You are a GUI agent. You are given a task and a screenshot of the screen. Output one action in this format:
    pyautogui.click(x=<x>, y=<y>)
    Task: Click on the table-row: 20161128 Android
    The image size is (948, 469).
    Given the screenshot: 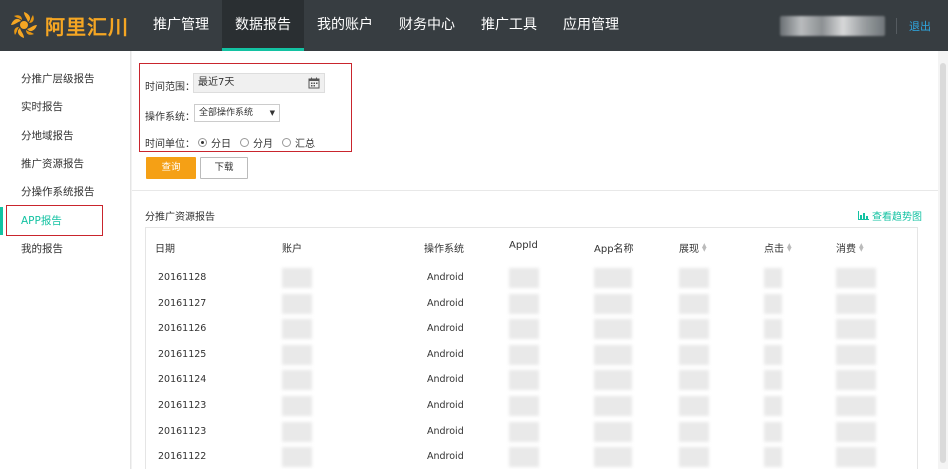 What is the action you would take?
    pyautogui.click(x=531, y=278)
    